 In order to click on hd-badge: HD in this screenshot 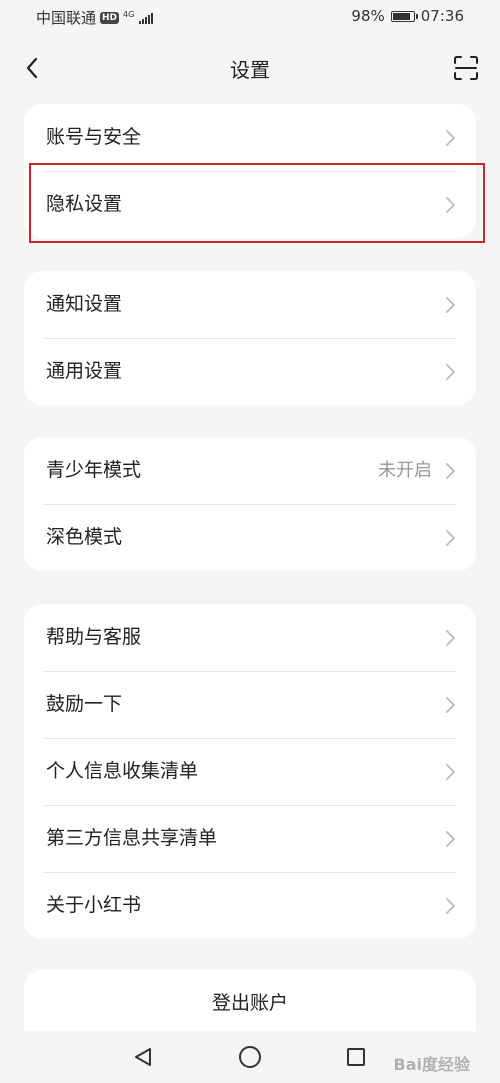, I will do `click(110, 17)`.